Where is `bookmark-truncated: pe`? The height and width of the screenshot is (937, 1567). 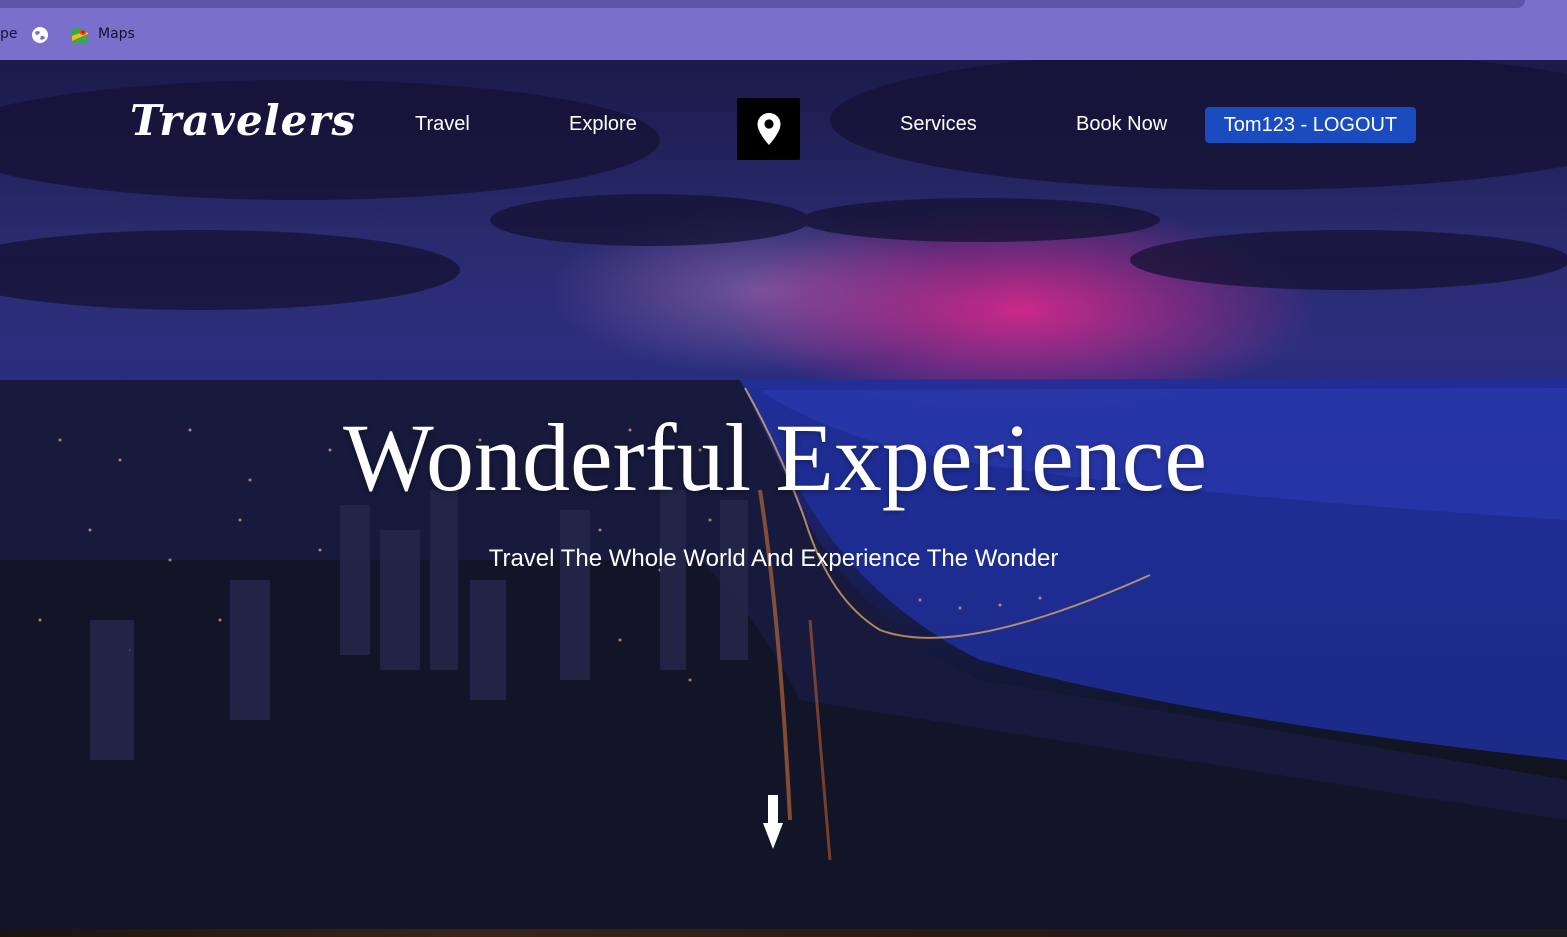 bookmark-truncated: pe is located at coordinates (9, 34).